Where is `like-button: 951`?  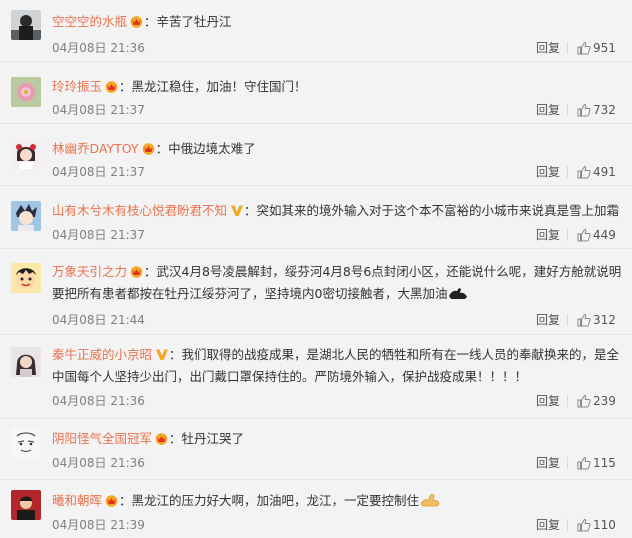 like-button: 951 is located at coordinates (596, 48).